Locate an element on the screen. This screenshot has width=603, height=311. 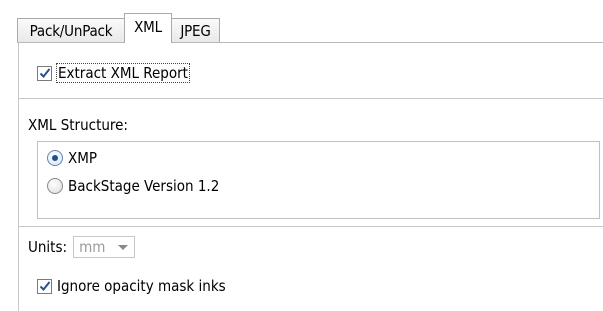
units-dropdown: mm is located at coordinates (104, 247).